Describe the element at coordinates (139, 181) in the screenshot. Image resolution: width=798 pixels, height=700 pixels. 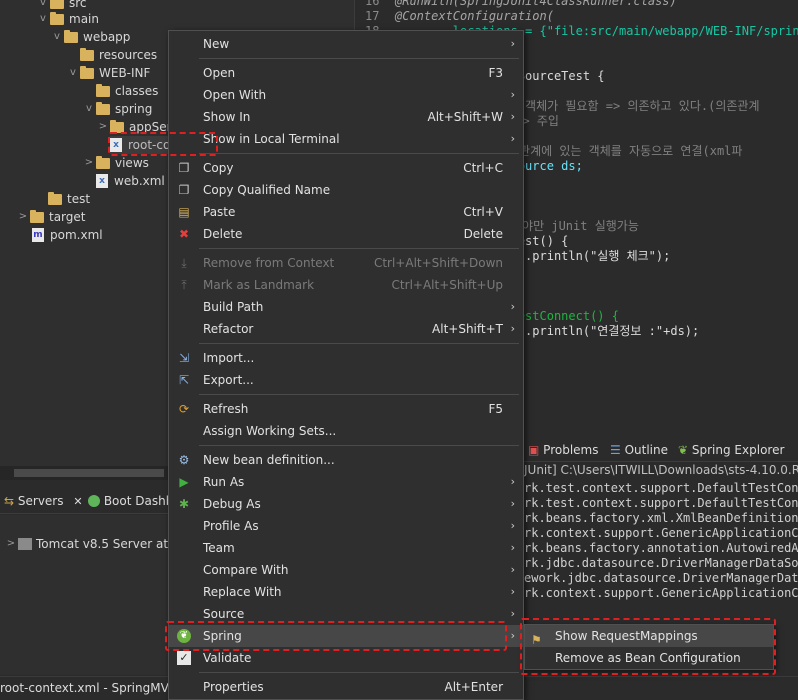
I see `tree-item-label: web.xml` at that location.